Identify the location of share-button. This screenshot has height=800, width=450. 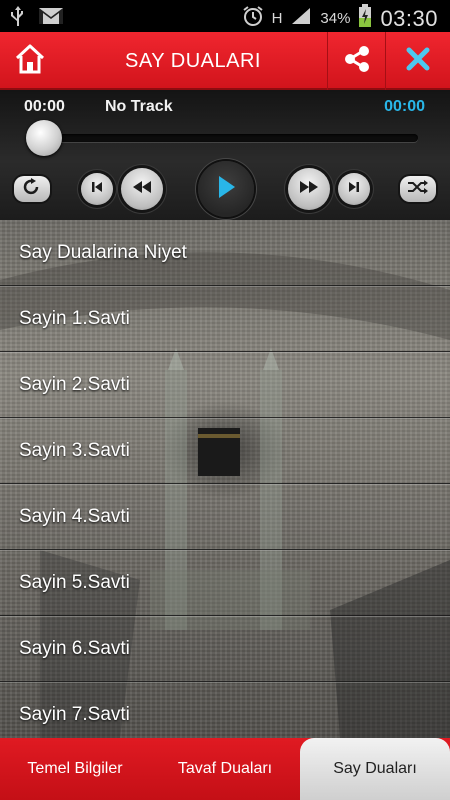
(356, 61).